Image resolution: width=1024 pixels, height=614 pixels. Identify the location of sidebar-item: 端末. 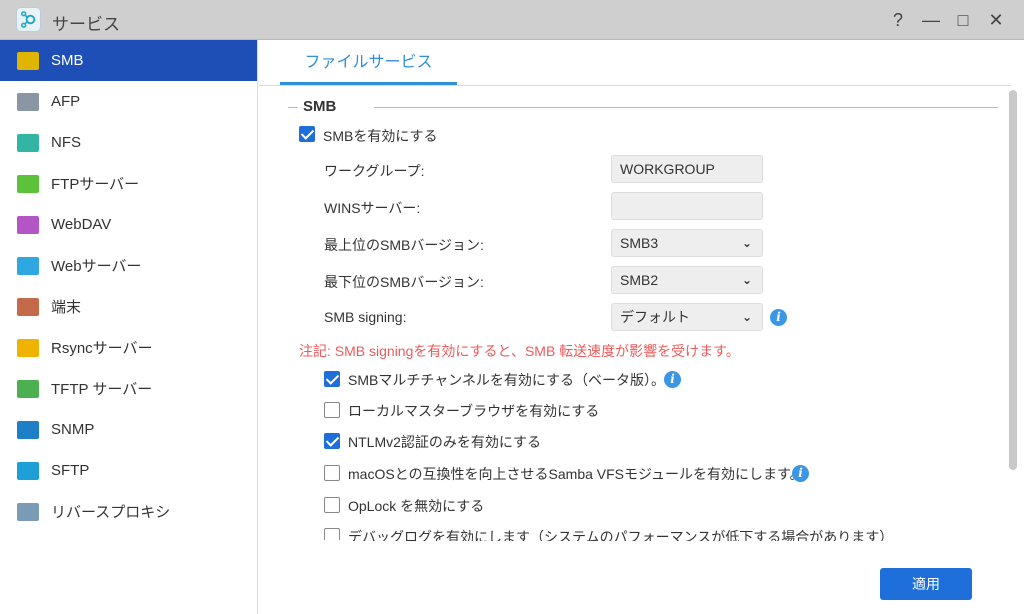
(128, 306).